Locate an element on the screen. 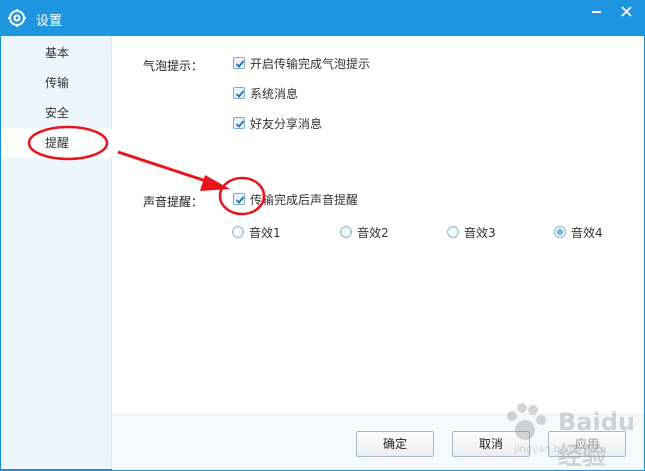  dialog-footer: 确定 取消 应用 is located at coordinates (378, 442).